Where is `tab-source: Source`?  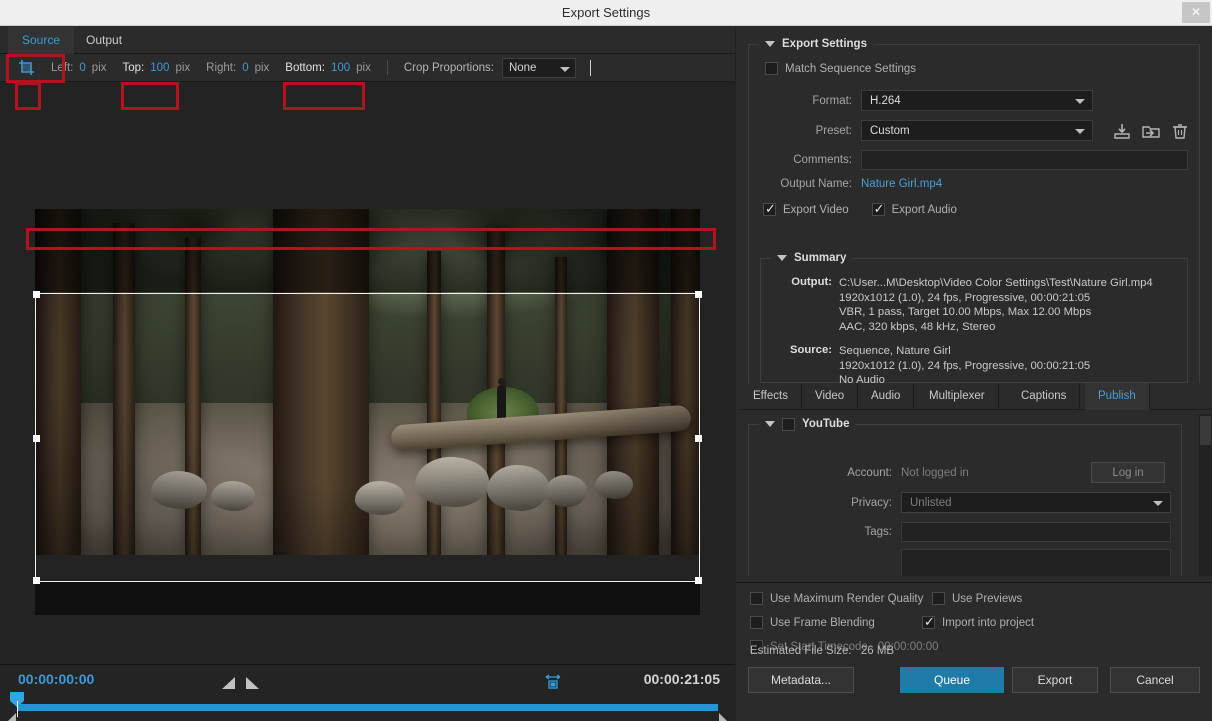
tab-source: Source is located at coordinates (41, 40).